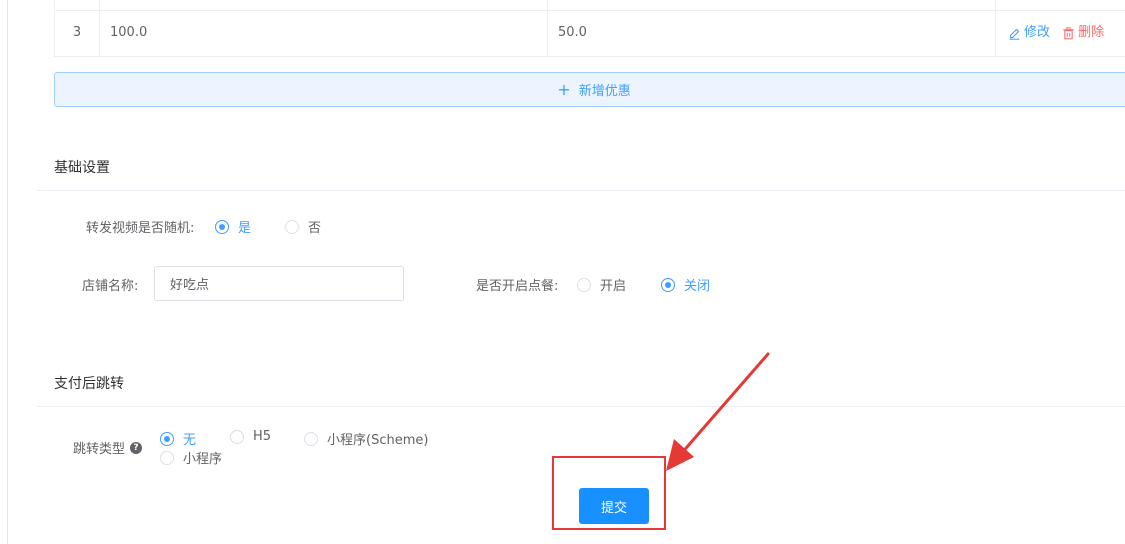  Describe the element at coordinates (262, 436) in the screenshot. I see `radio-label: H5` at that location.